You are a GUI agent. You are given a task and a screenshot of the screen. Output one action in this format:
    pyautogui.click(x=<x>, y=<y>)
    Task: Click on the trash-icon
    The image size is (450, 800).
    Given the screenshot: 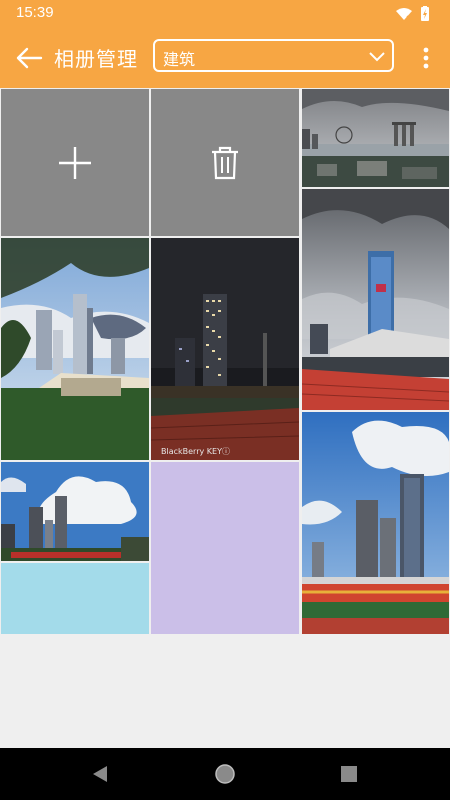 What is the action you would take?
    pyautogui.click(x=225, y=162)
    